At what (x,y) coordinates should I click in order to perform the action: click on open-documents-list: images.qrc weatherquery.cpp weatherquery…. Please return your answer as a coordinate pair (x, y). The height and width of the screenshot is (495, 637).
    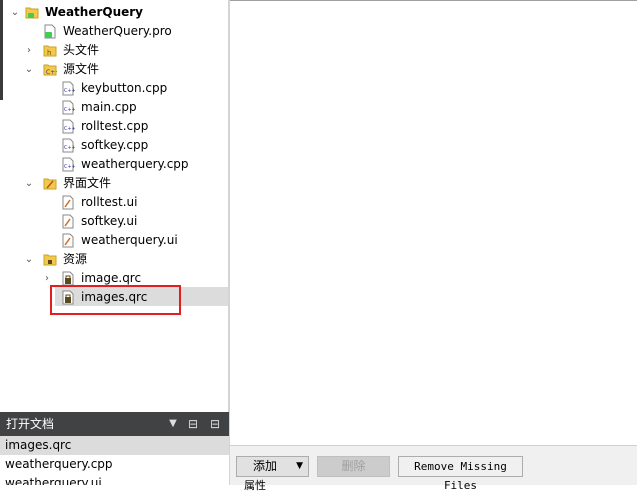
    Looking at the image, I should click on (114, 460).